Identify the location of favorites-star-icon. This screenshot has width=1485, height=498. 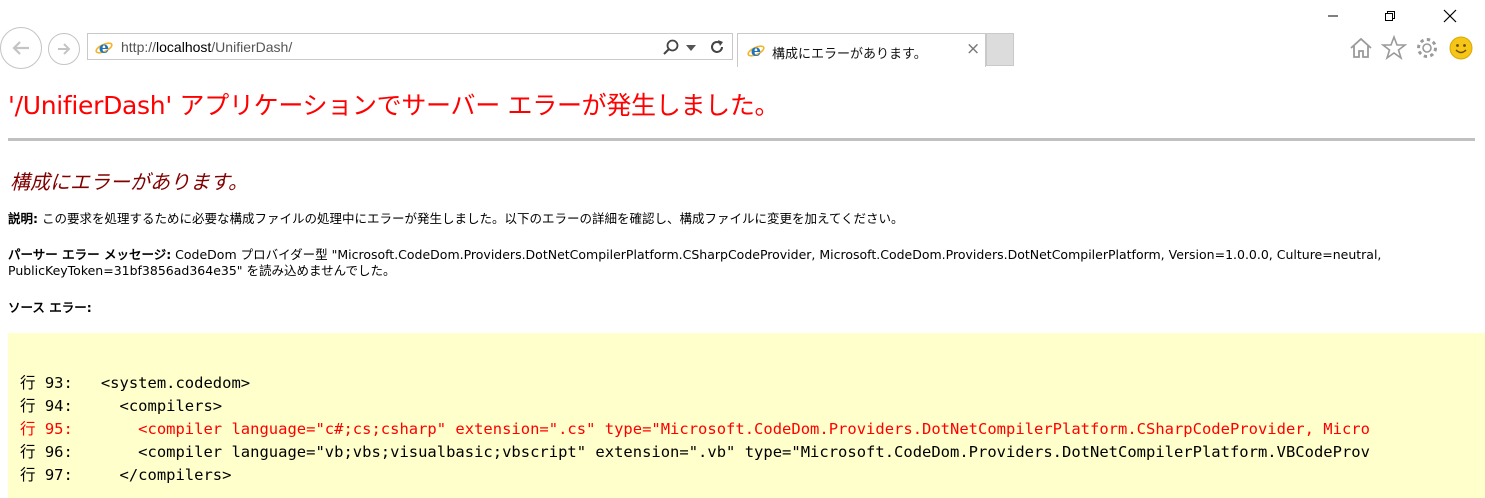
(1394, 48).